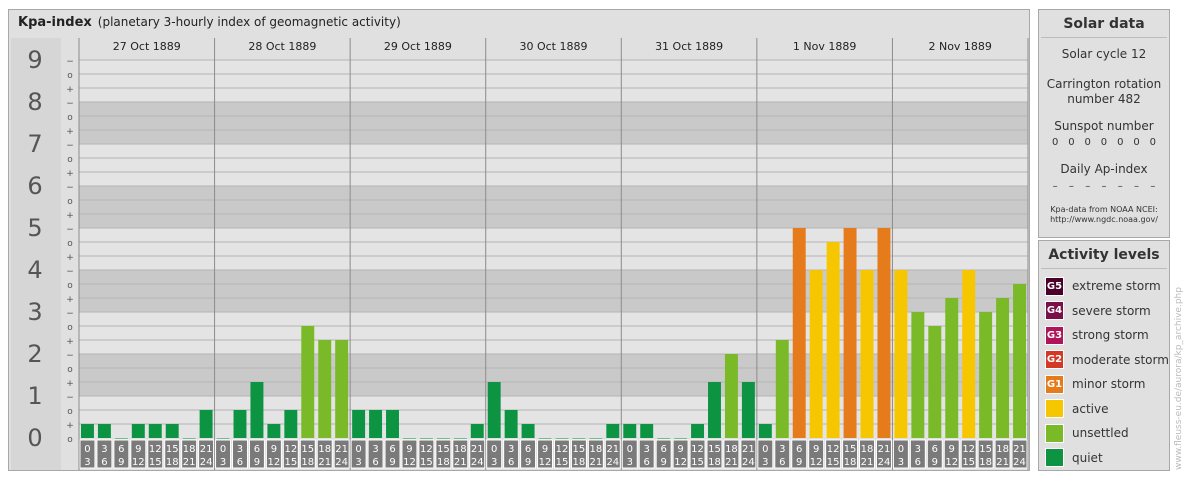 The image size is (1184, 480). Describe the element at coordinates (1002, 449) in the screenshot. I see `hour-start-label: 18` at that location.